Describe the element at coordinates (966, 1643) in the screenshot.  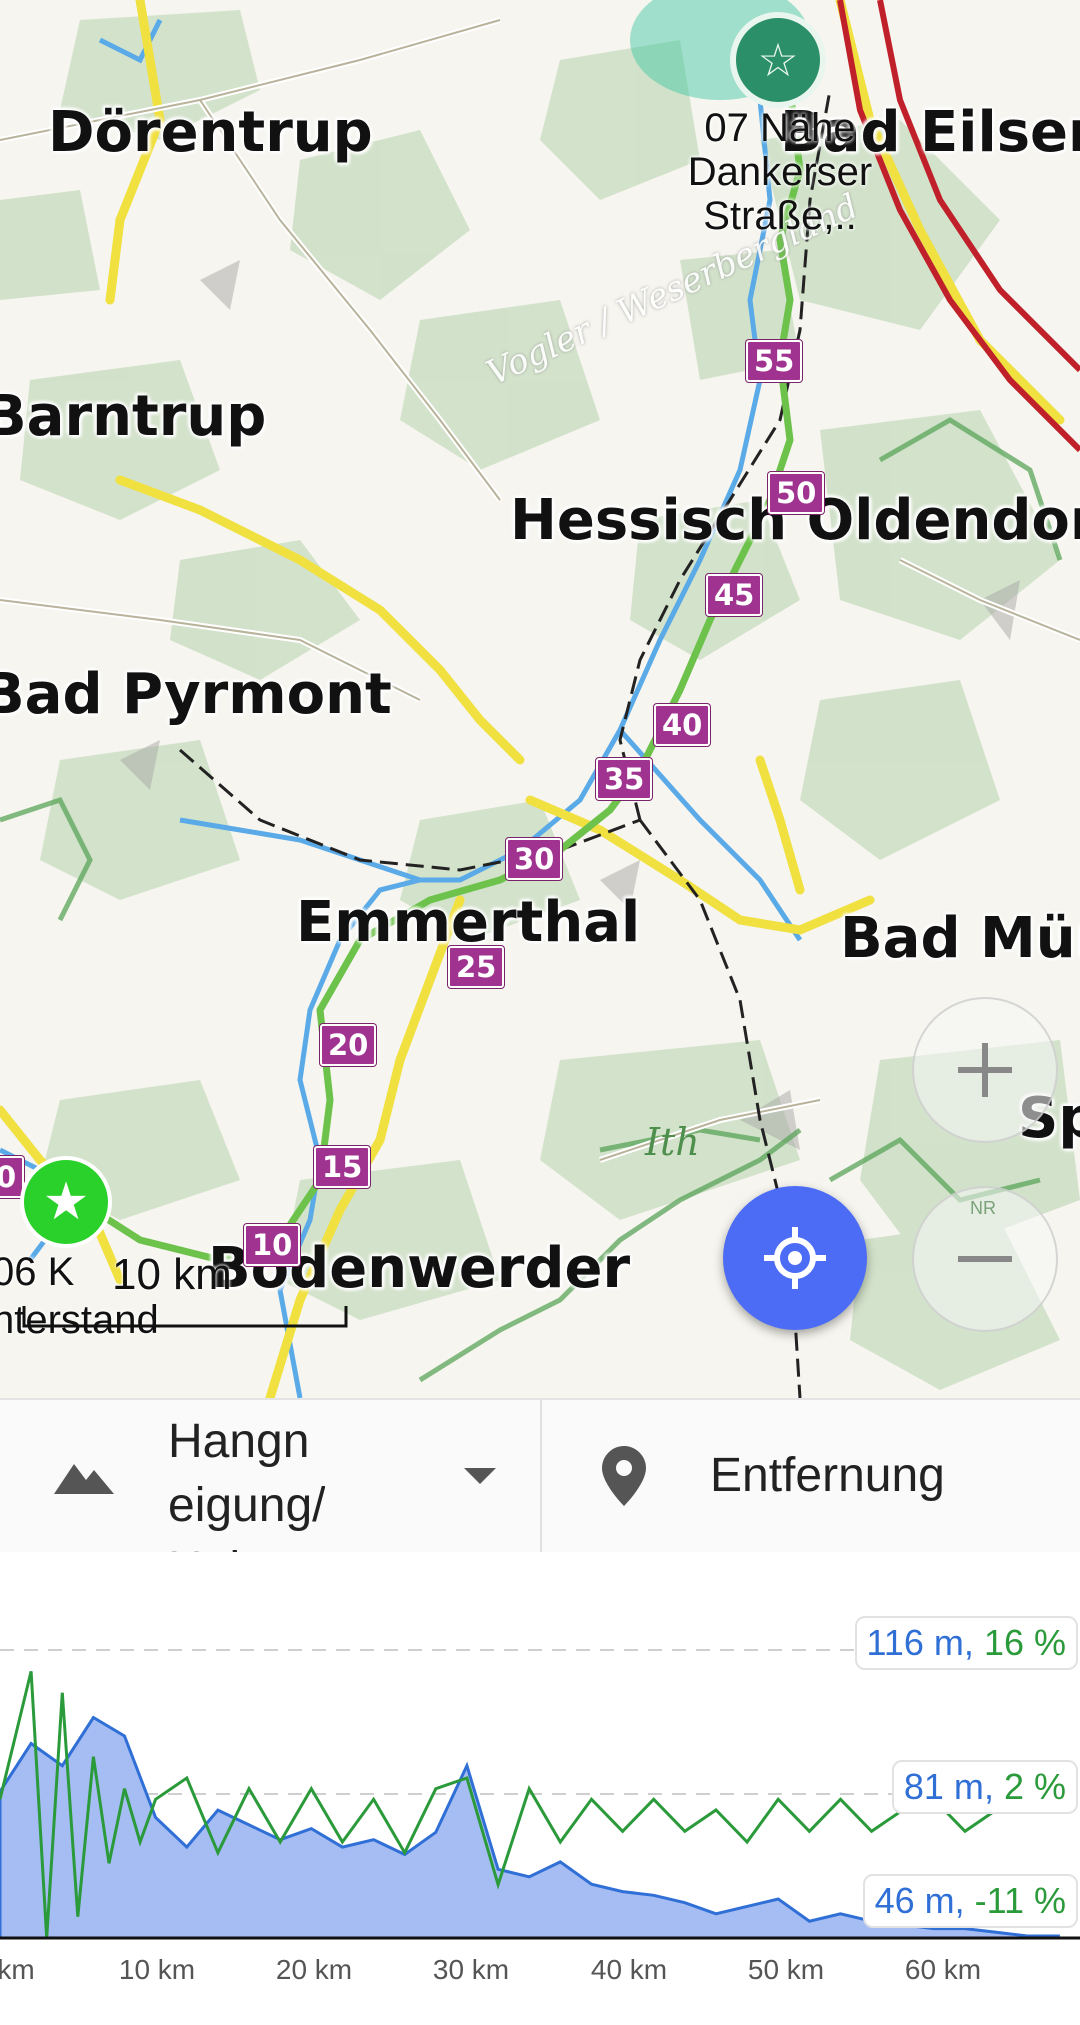
I see `ref-label-top: 116 m, 16 %` at that location.